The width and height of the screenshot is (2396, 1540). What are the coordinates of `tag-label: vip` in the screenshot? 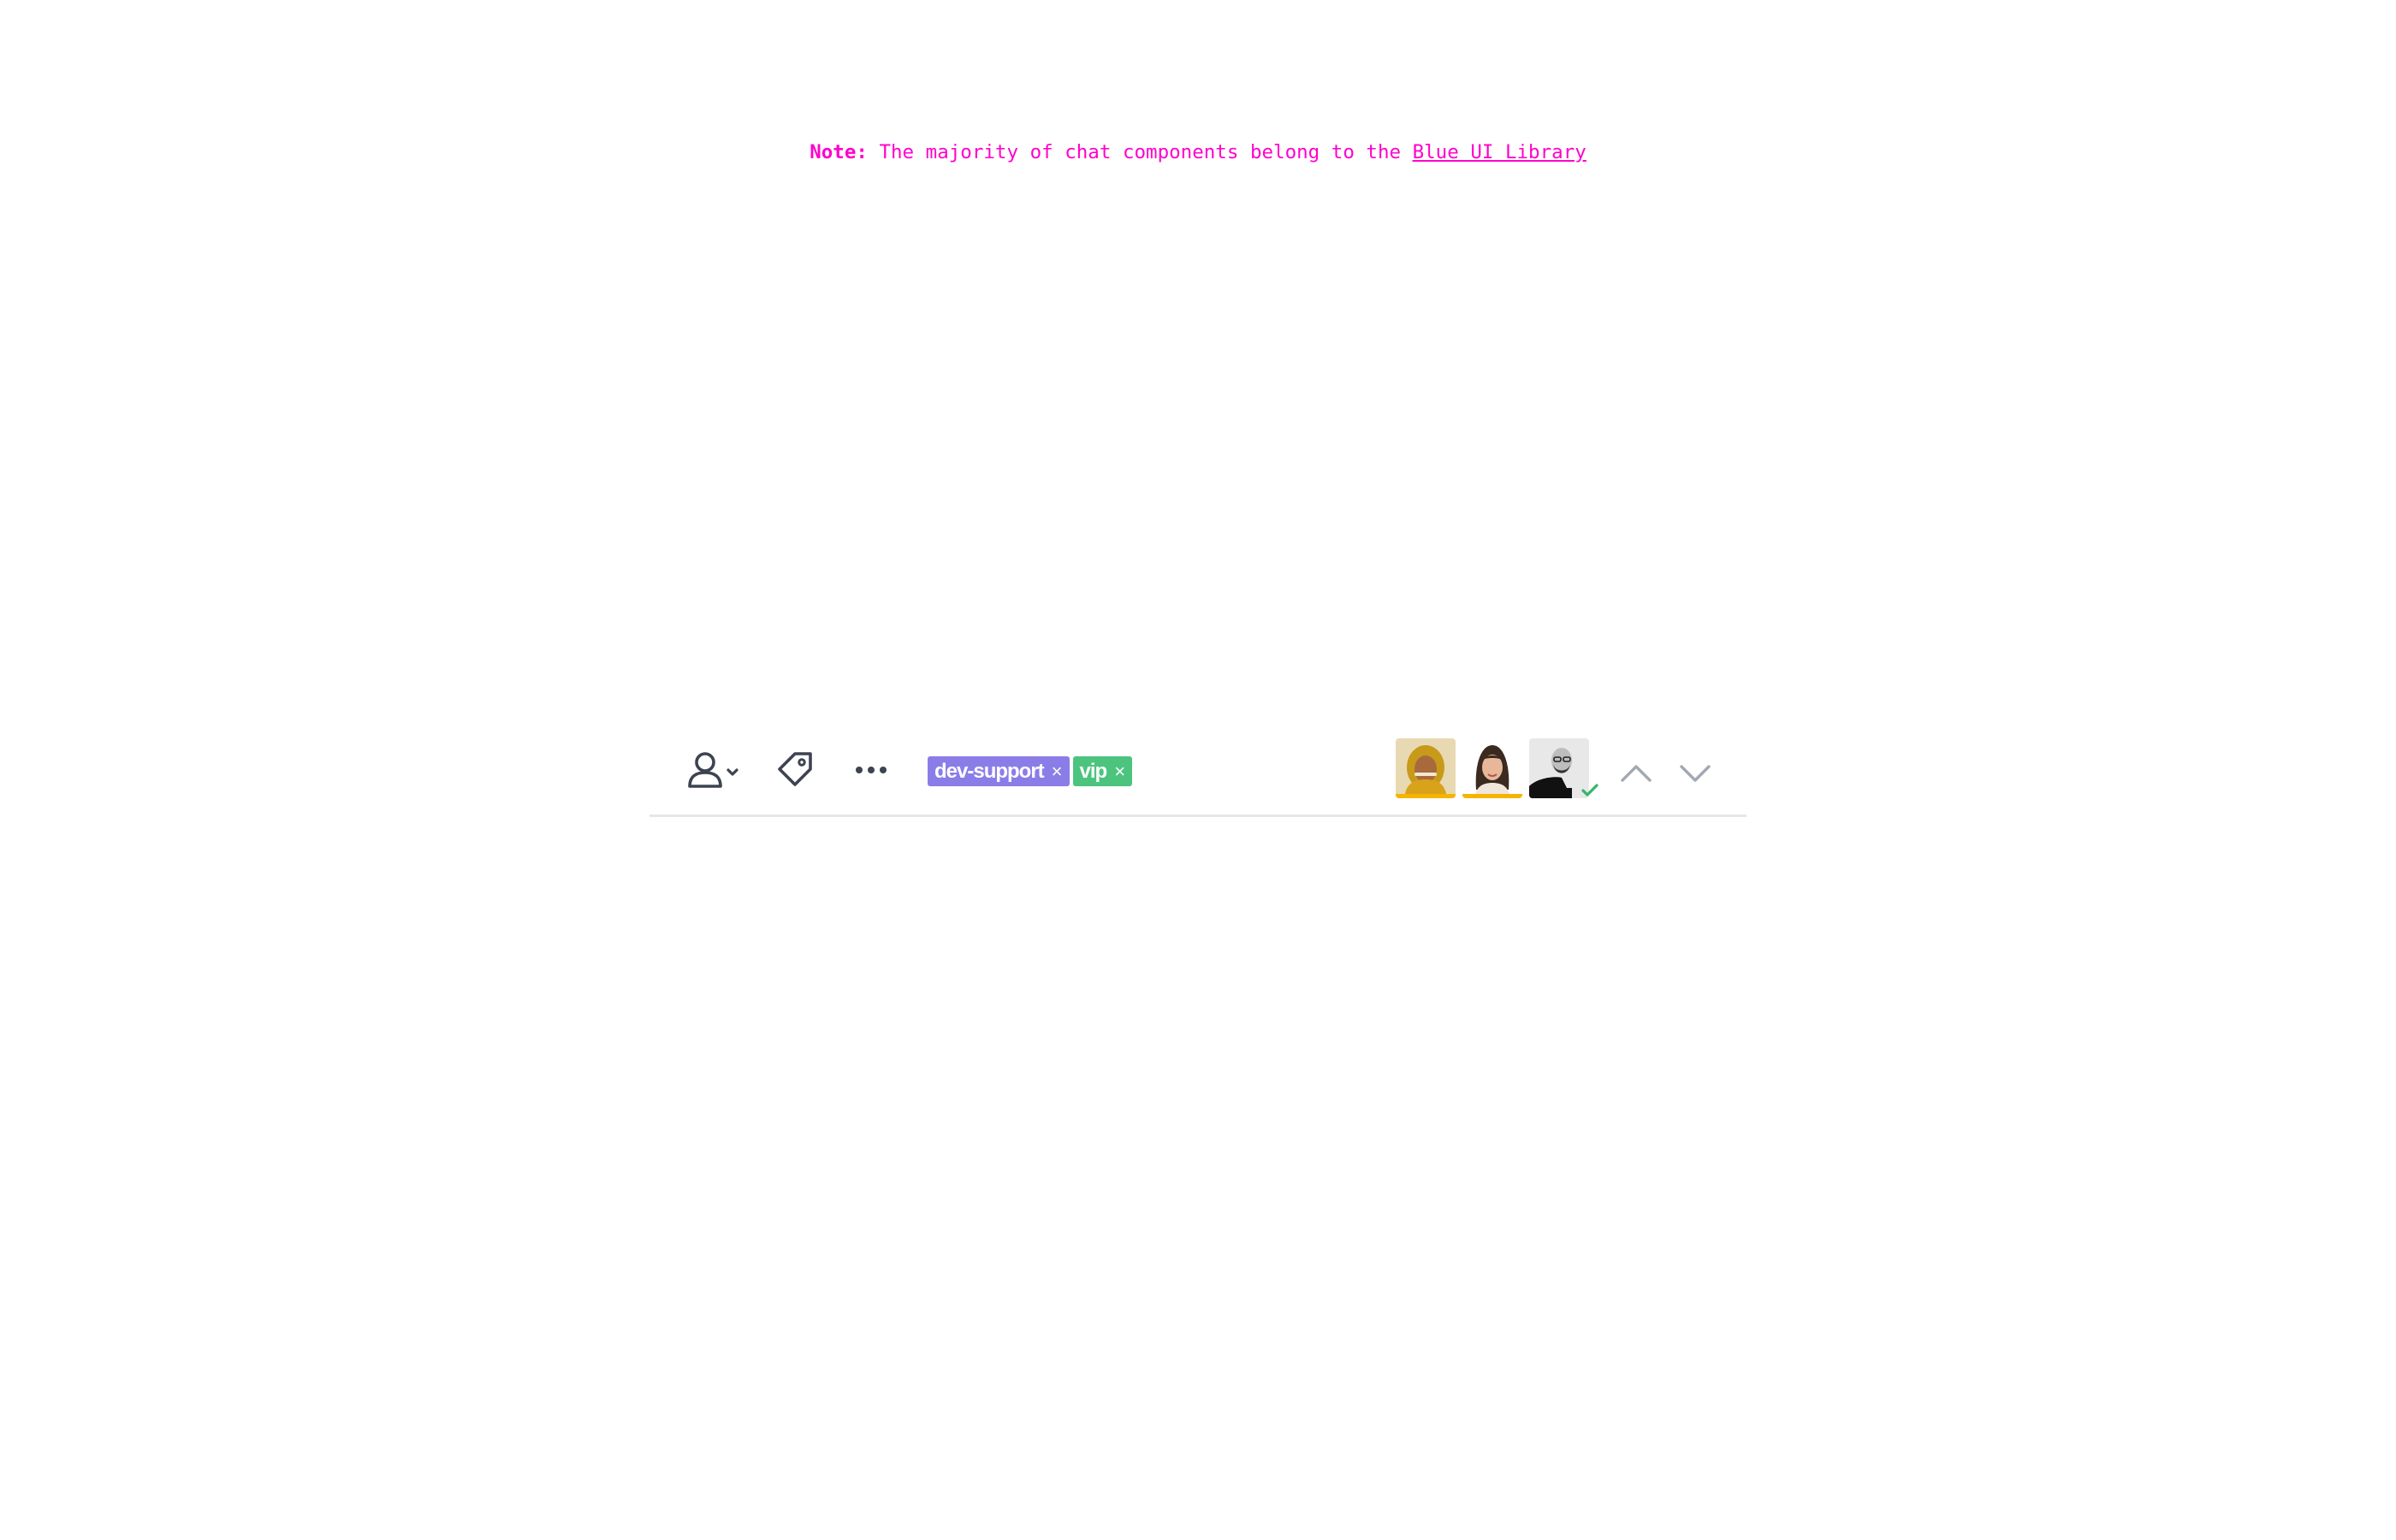 It's located at (1093, 771).